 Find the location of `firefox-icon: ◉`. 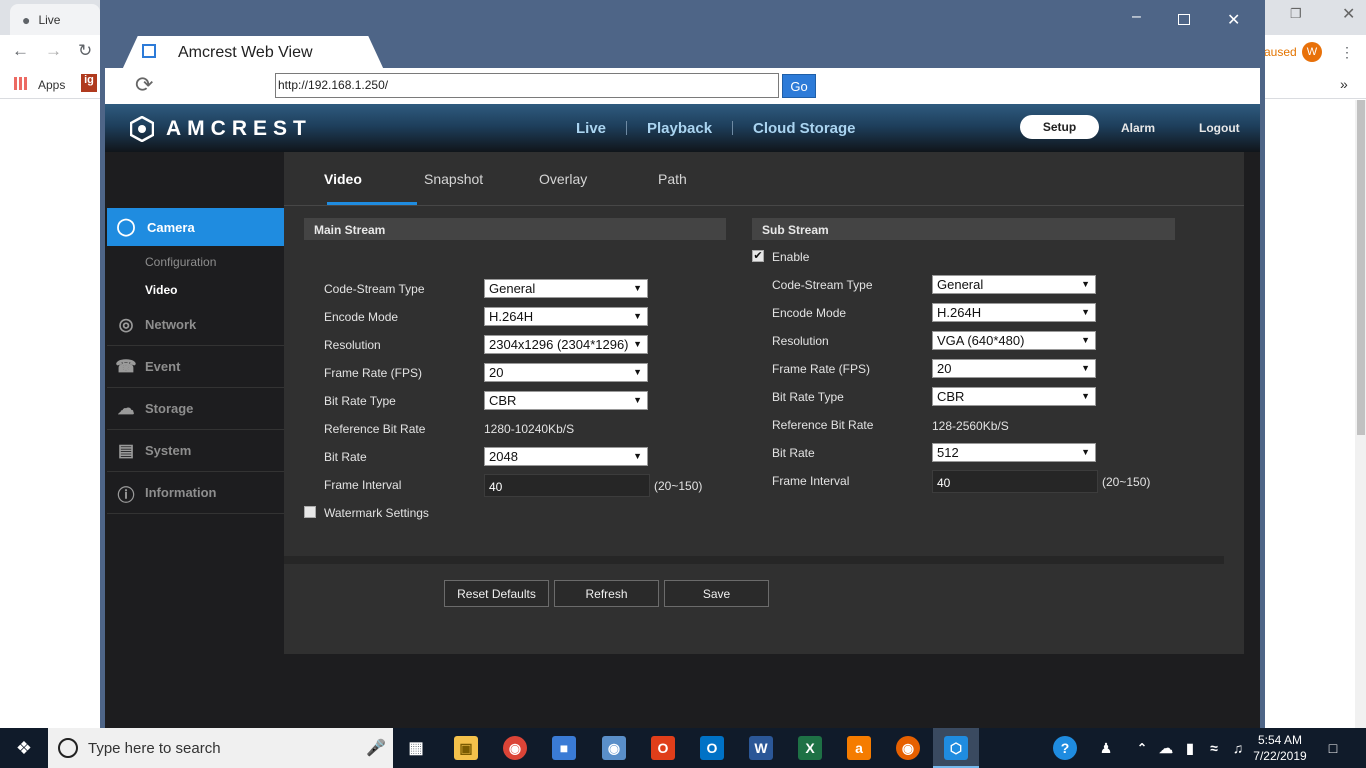

firefox-icon: ◉ is located at coordinates (908, 748).